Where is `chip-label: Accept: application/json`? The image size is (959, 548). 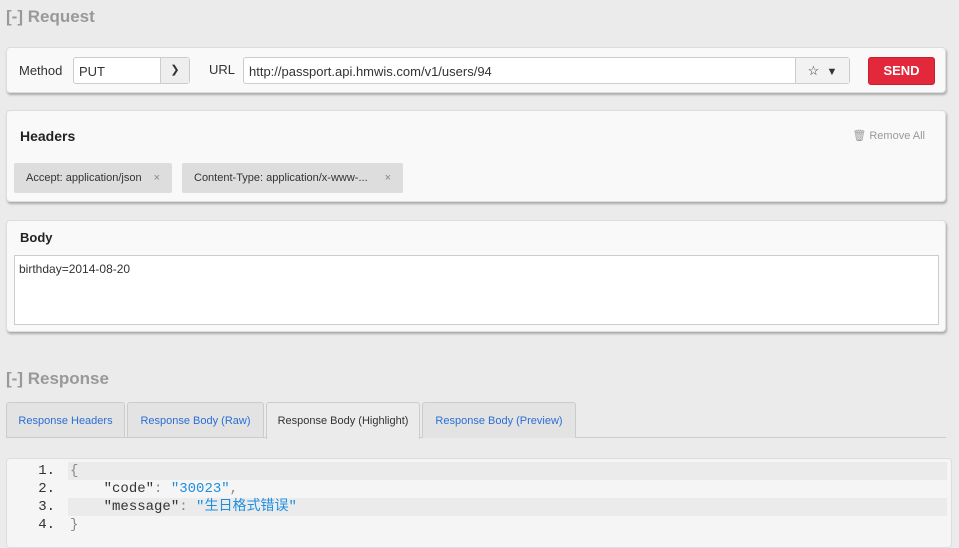
chip-label: Accept: application/json is located at coordinates (84, 178).